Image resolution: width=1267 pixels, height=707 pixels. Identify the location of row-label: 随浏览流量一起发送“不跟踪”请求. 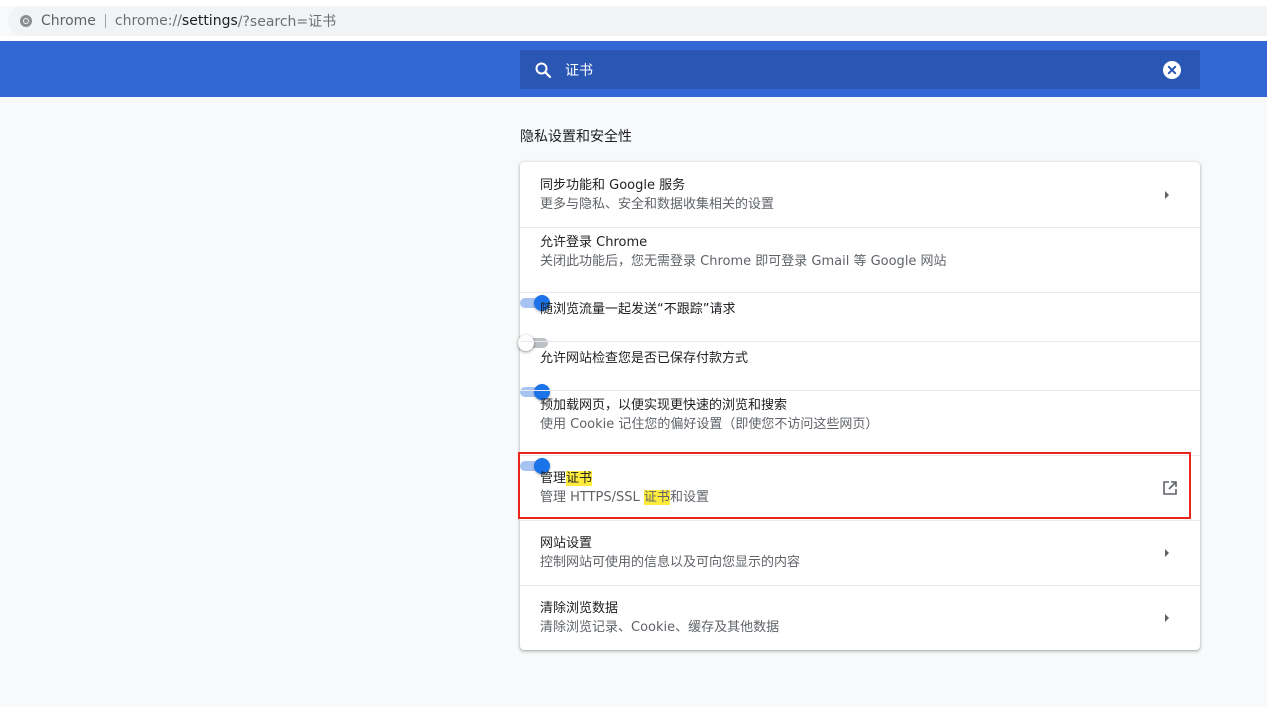
(638, 309).